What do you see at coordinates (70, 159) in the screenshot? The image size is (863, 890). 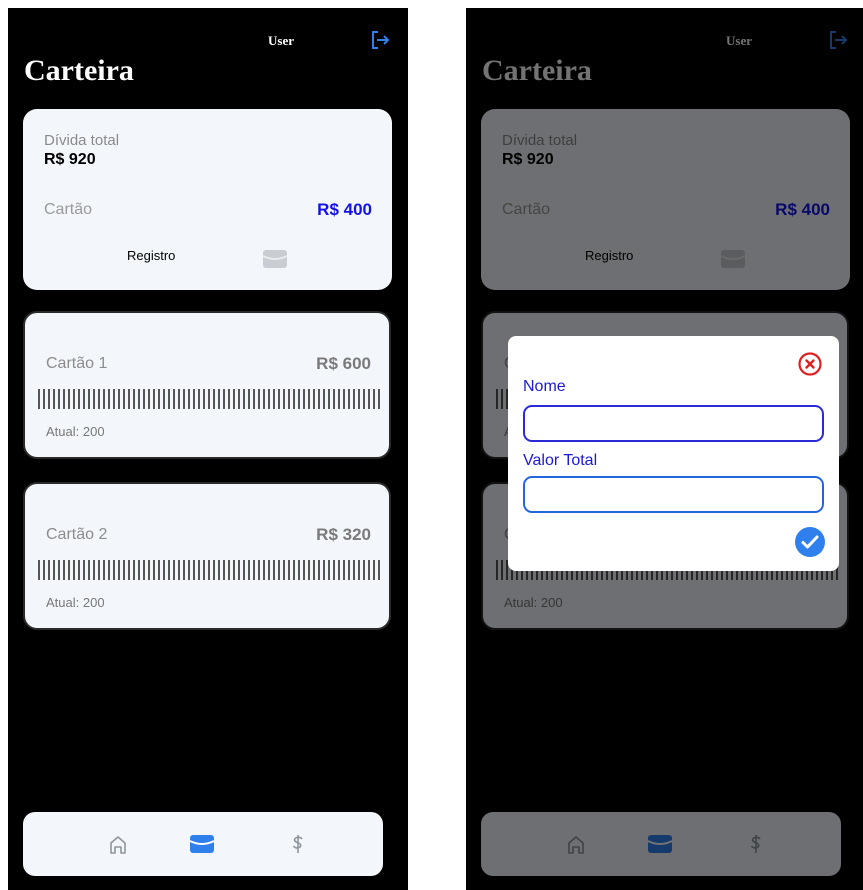 I see `total-debt-value: R$ 920` at bounding box center [70, 159].